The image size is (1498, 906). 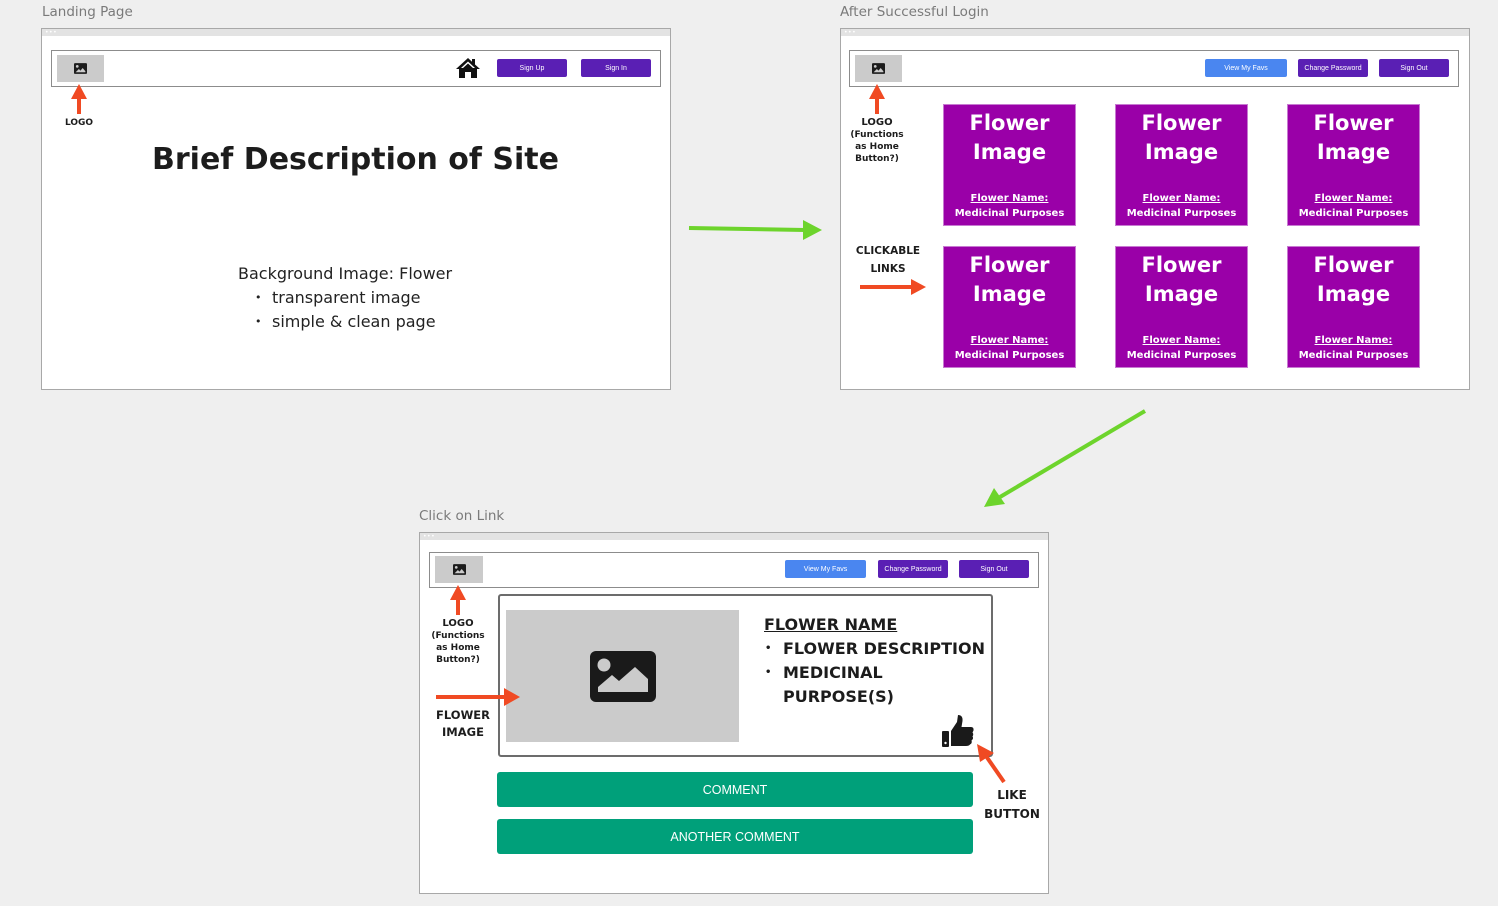 What do you see at coordinates (462, 516) in the screenshot?
I see `frame-title-click-on-link: Click on Link` at bounding box center [462, 516].